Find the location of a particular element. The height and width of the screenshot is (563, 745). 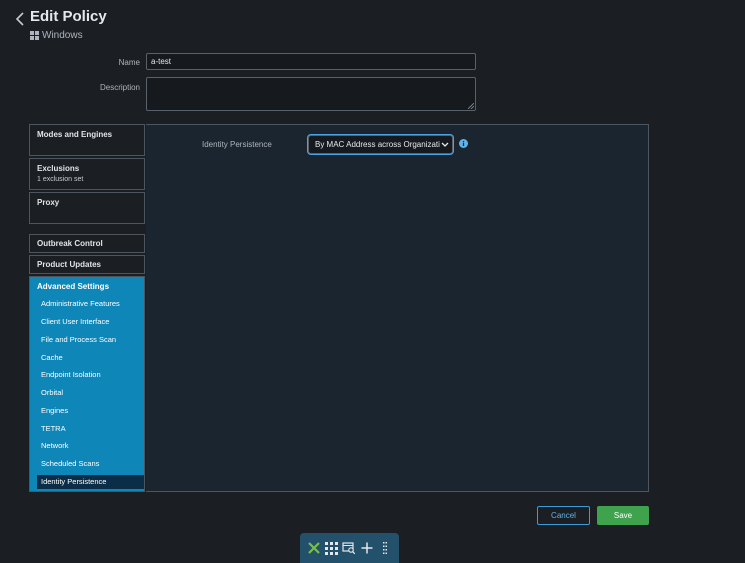

floating-taskbar is located at coordinates (349, 548).